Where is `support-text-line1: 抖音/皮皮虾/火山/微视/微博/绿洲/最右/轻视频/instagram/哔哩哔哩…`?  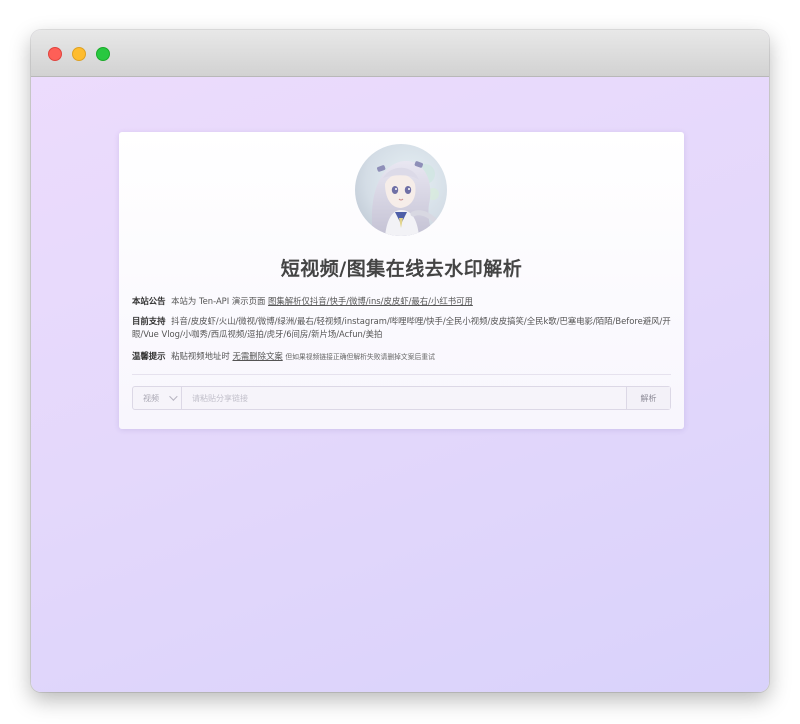
support-text-line1: 抖音/皮皮虾/火山/微视/微博/绿洲/最右/轻视频/instagram/哔哩哔哩… is located at coordinates (421, 321).